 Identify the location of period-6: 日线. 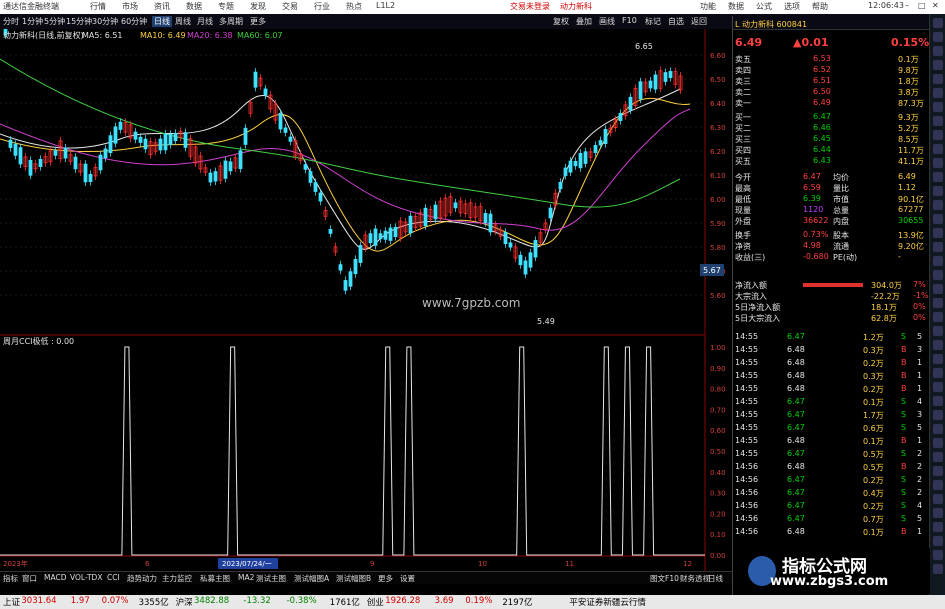
(162, 21).